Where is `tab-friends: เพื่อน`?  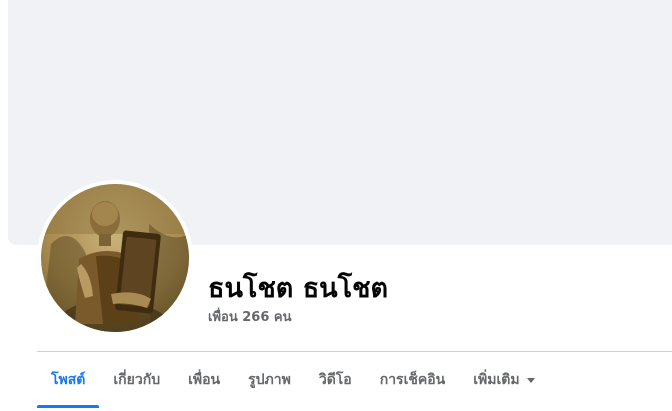
tab-friends: เพื่อน is located at coordinates (204, 380).